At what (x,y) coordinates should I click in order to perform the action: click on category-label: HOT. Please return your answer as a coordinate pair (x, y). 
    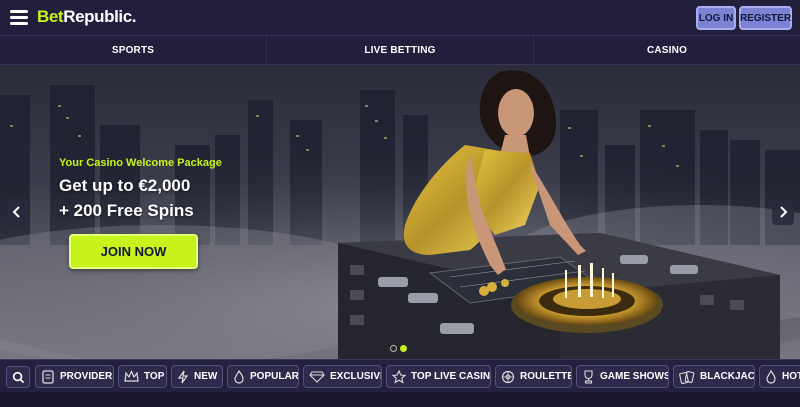
    Looking at the image, I should click on (791, 376).